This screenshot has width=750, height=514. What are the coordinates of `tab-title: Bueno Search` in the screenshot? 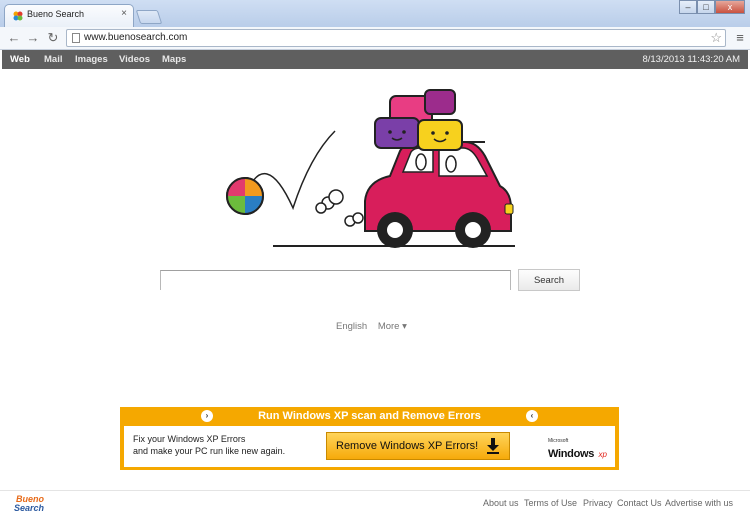 It's located at (56, 14).